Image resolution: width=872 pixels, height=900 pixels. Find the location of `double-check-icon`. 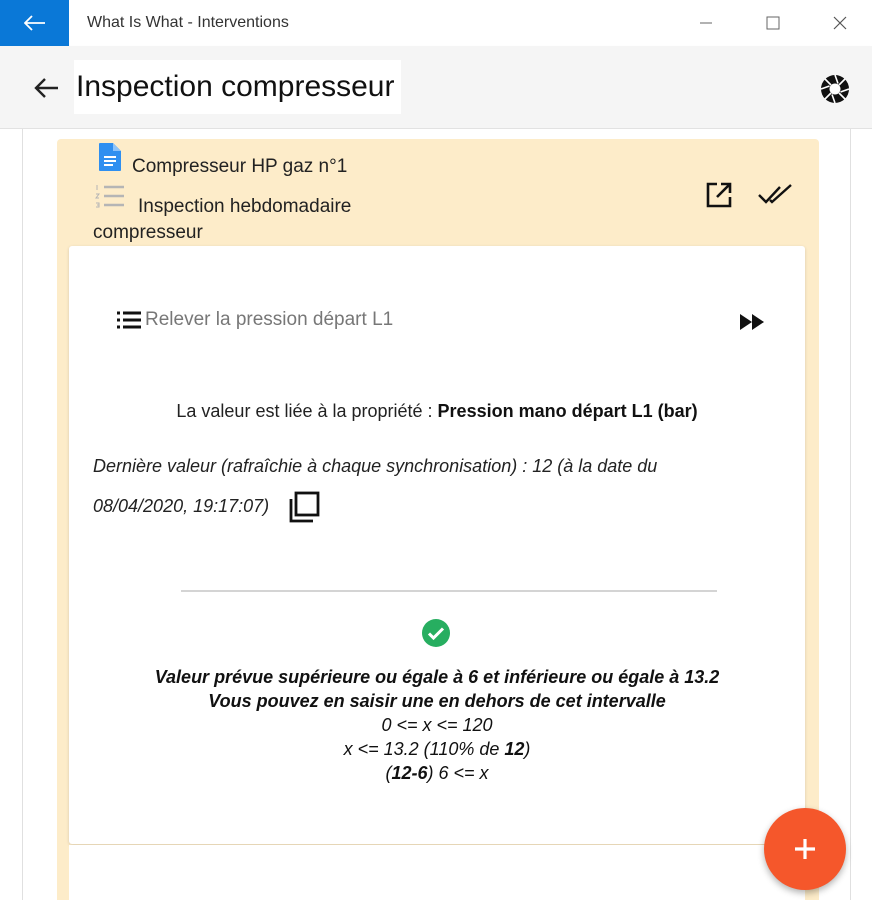

double-check-icon is located at coordinates (775, 194).